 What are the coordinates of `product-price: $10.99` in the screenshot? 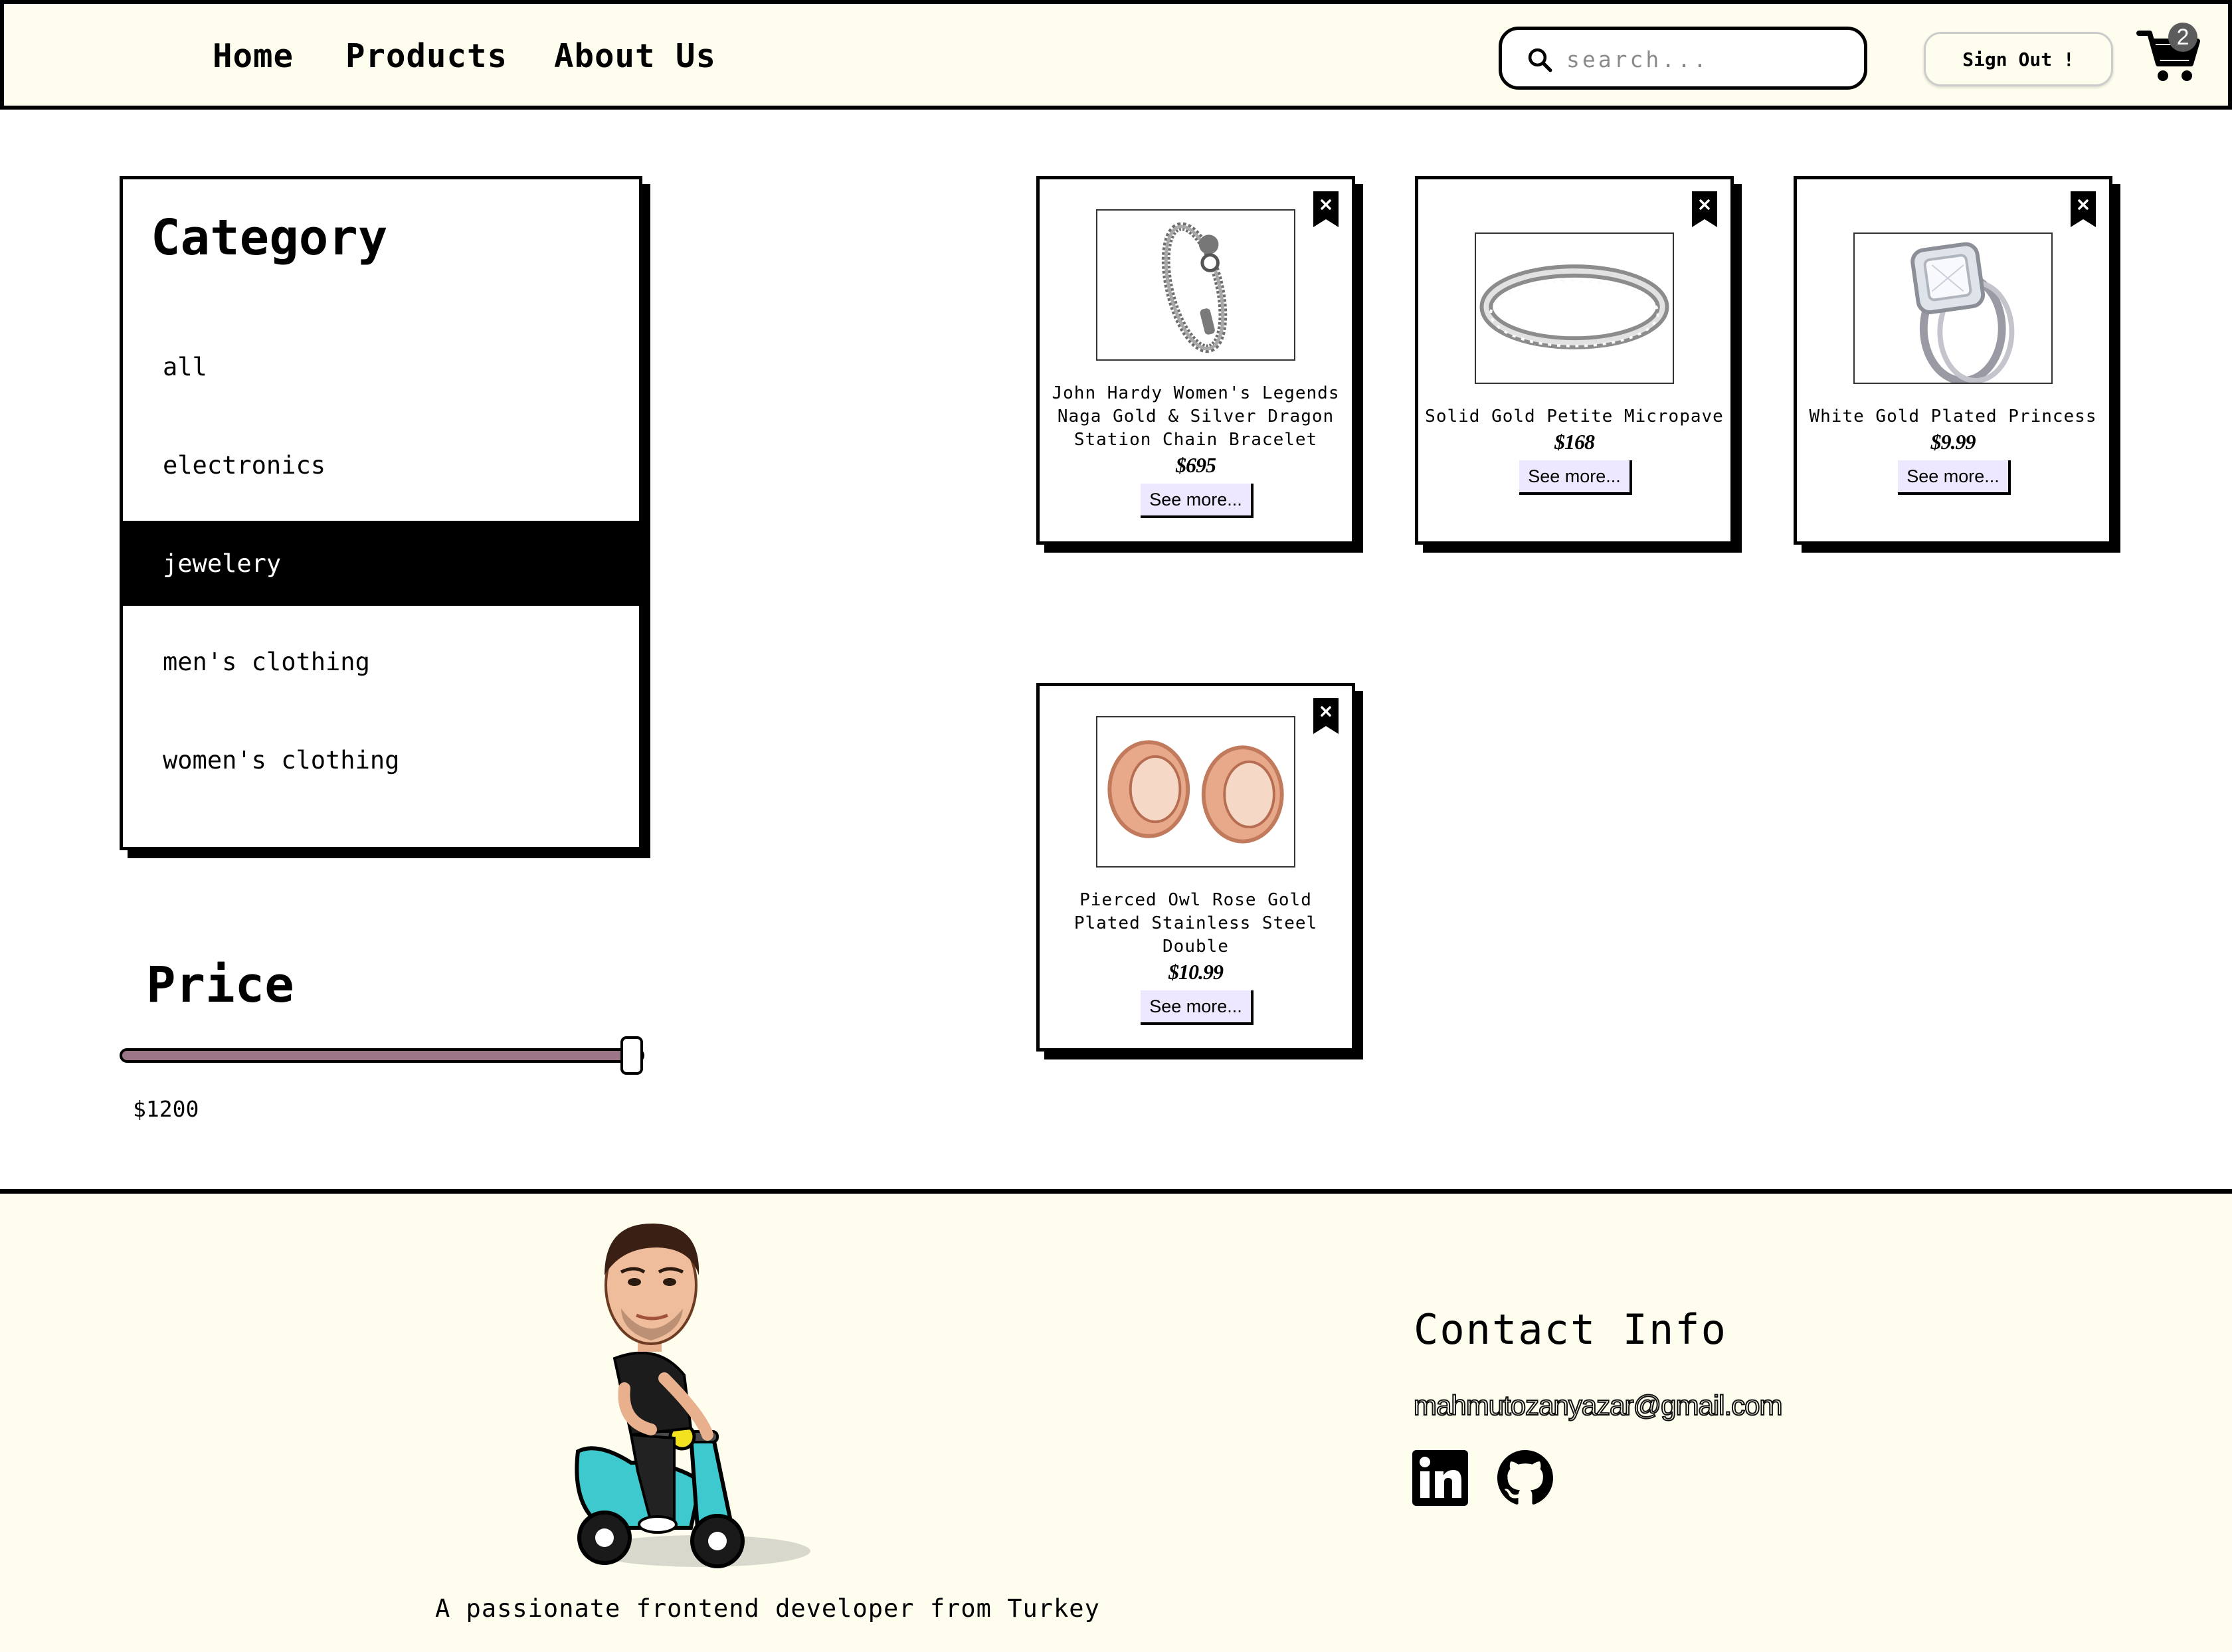 It's located at (1196, 972).